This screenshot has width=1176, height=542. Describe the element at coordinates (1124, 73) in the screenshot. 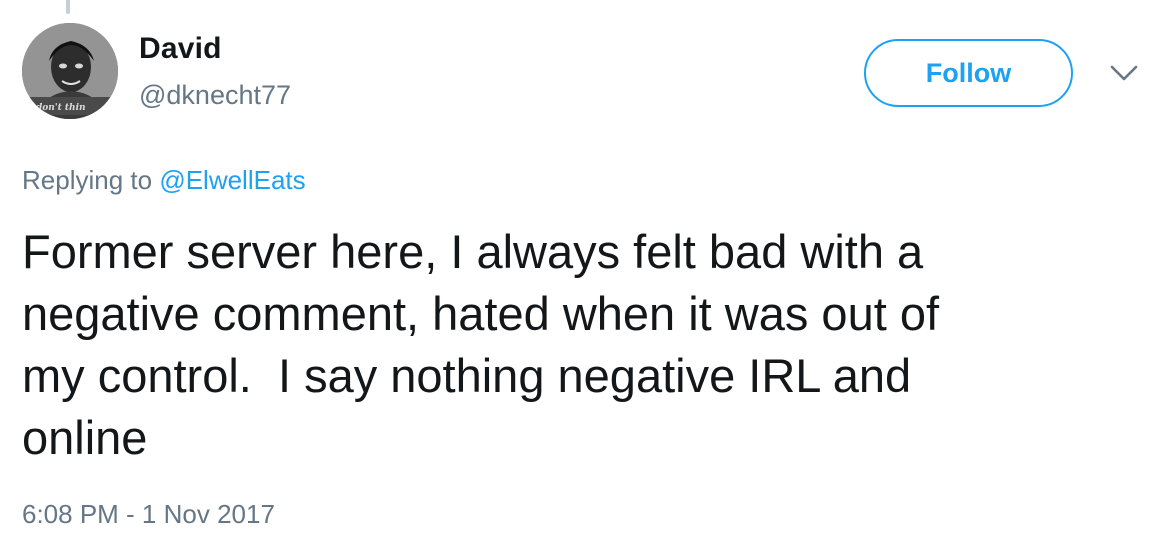

I see `chevron-down-icon` at that location.